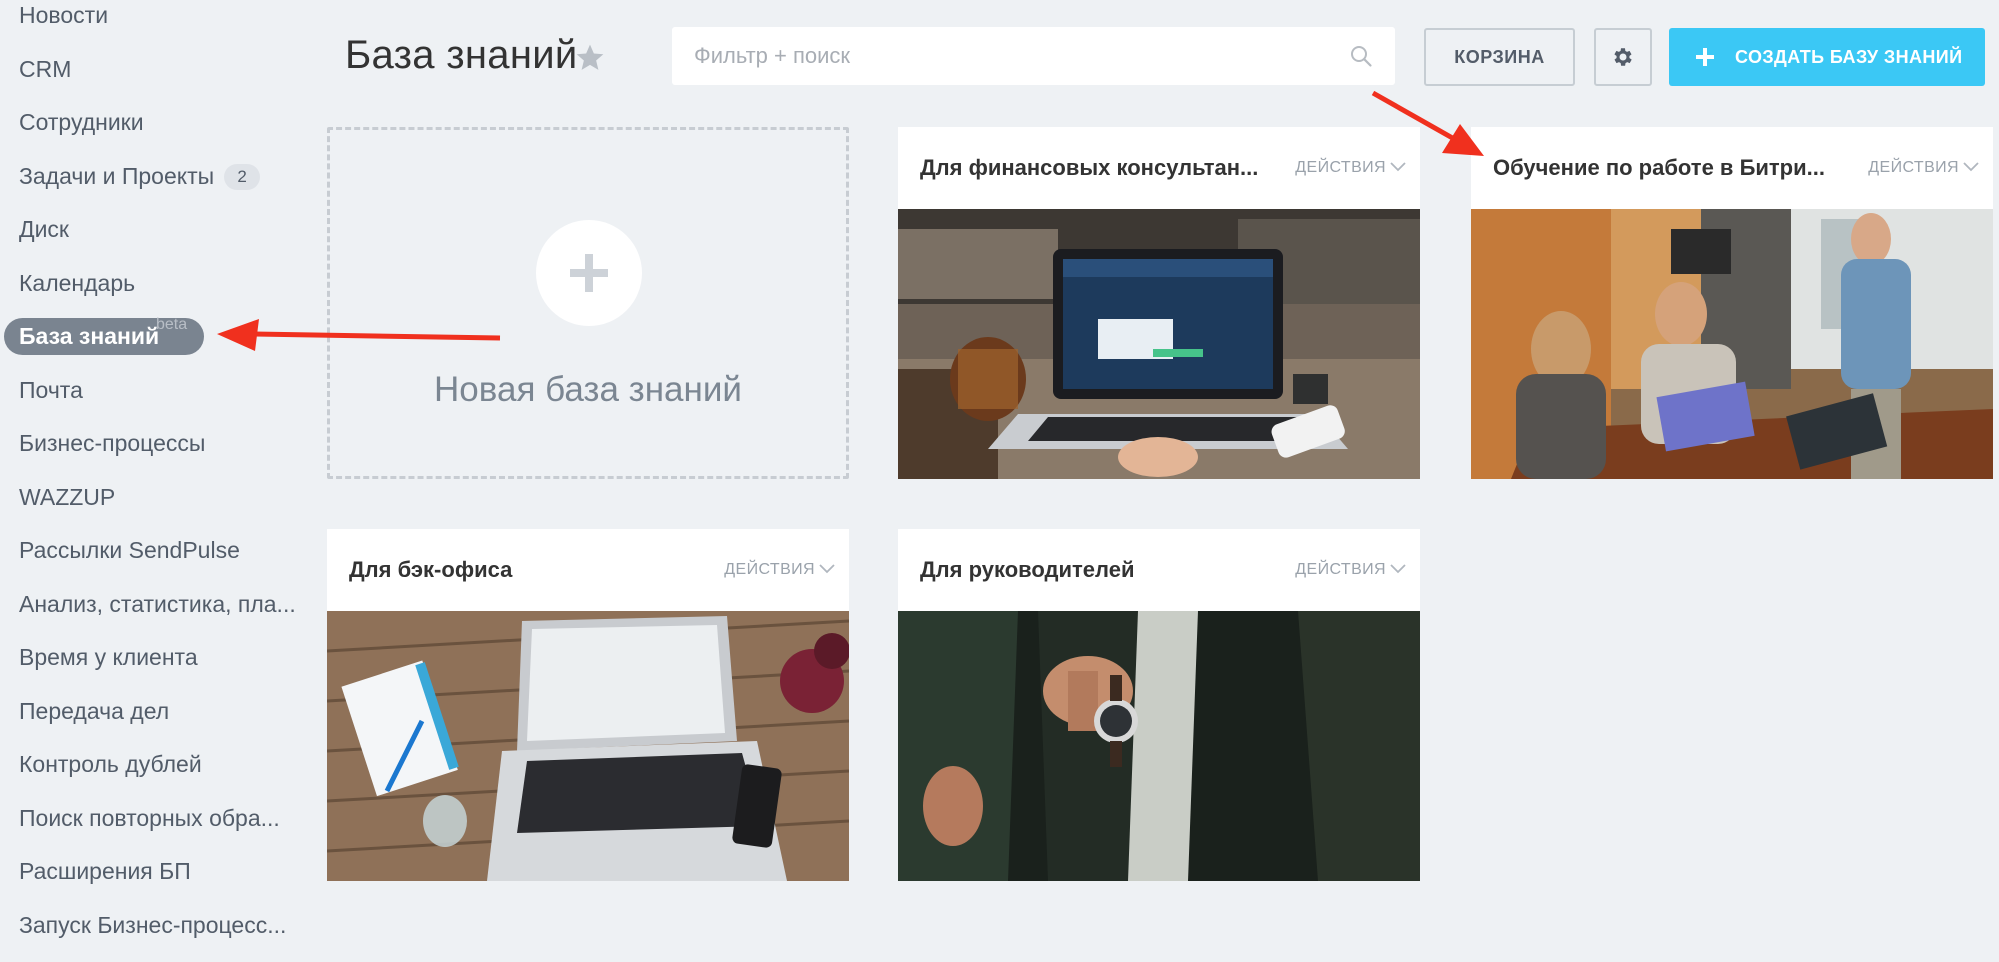 The height and width of the screenshot is (962, 1999). I want to click on card-header: Для бэк-офиса ДЕЙСТВИЯ, so click(588, 570).